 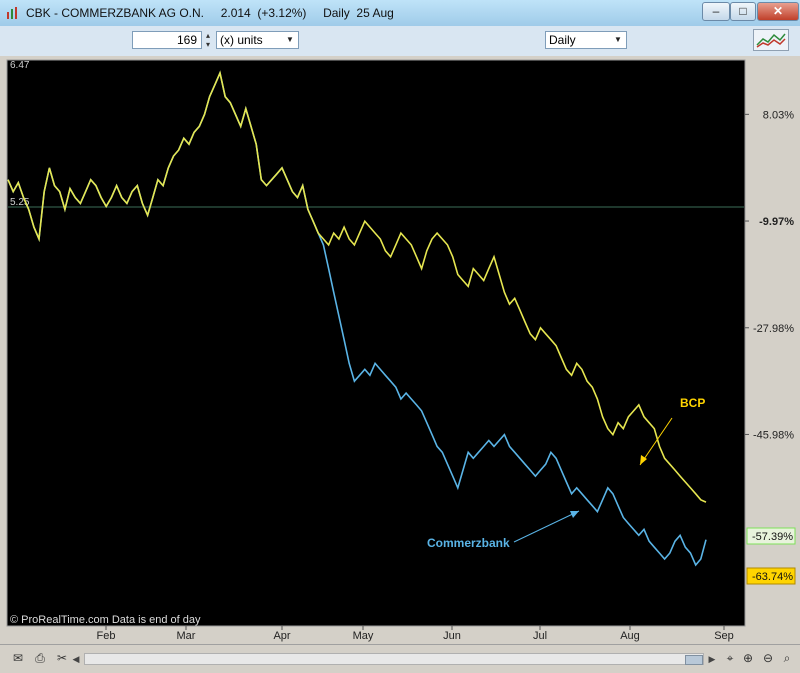 I want to click on units-dropdown-label: (x) units, so click(x=241, y=40).